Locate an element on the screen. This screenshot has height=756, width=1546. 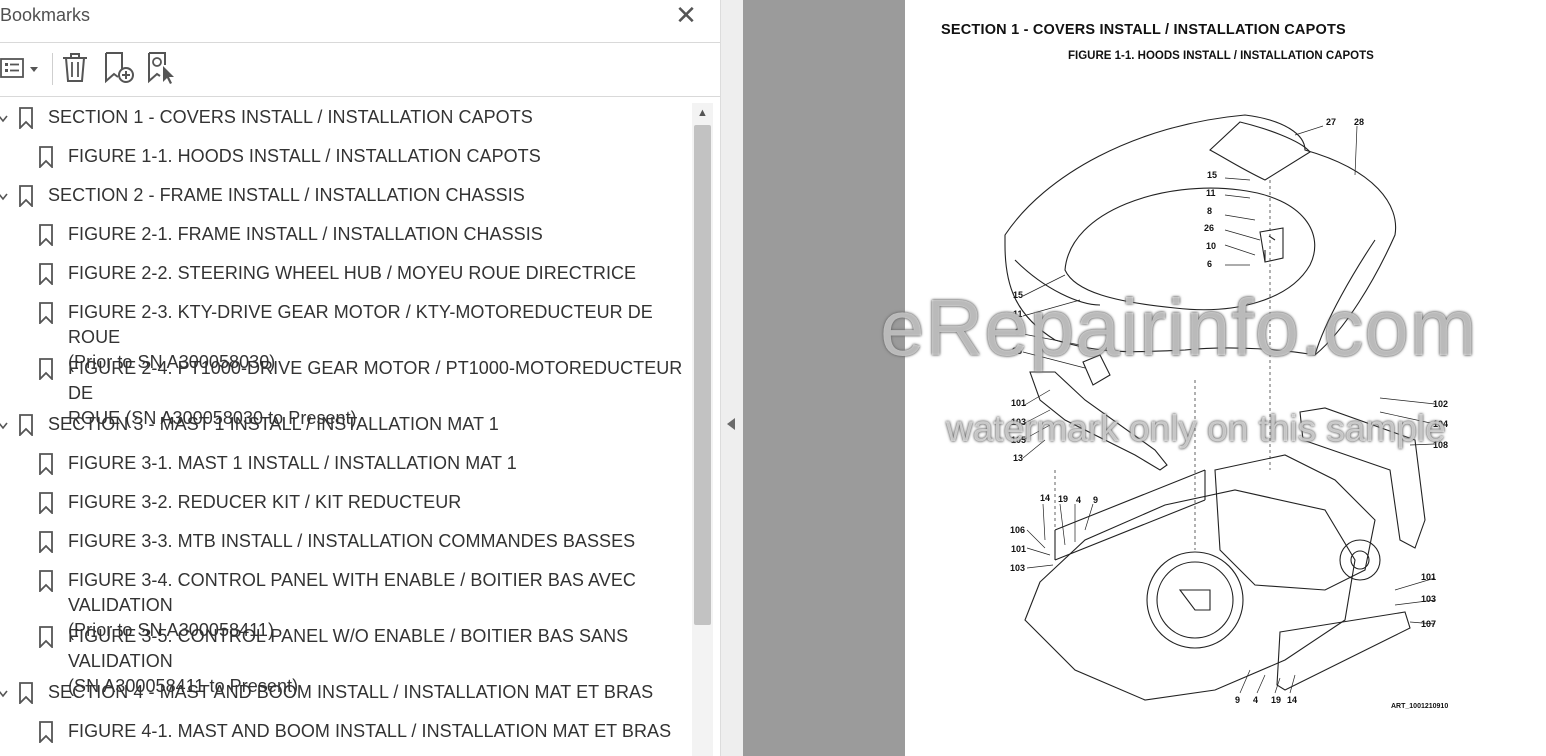
collapse-panel-icon is located at coordinates (731, 424).